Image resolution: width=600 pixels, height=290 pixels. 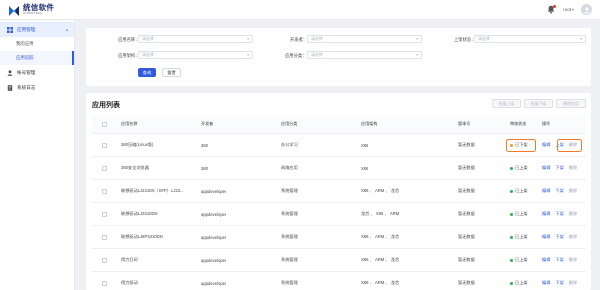 What do you see at coordinates (10, 72) in the screenshot?
I see `user-icon` at bounding box center [10, 72].